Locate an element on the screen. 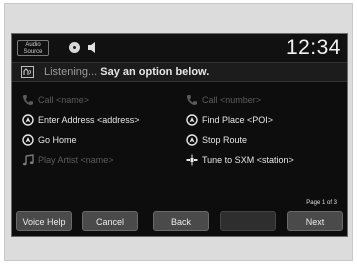  prompt-instruction: Say an option below. is located at coordinates (155, 72).